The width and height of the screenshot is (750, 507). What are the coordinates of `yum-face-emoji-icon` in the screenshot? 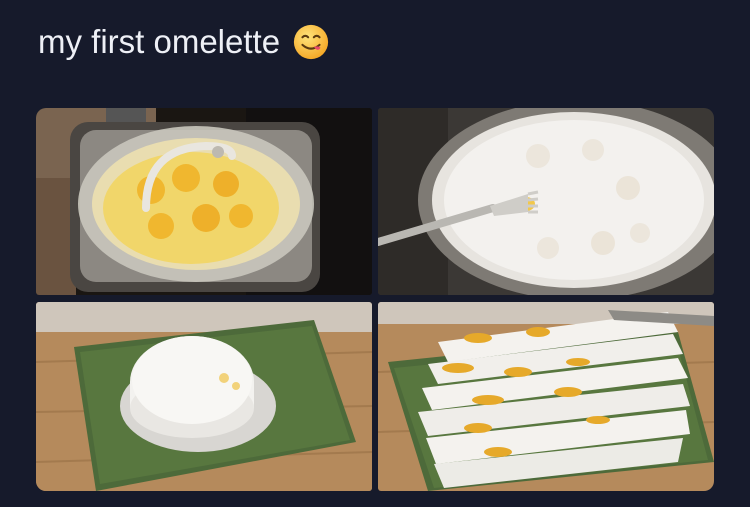 It's located at (311, 42).